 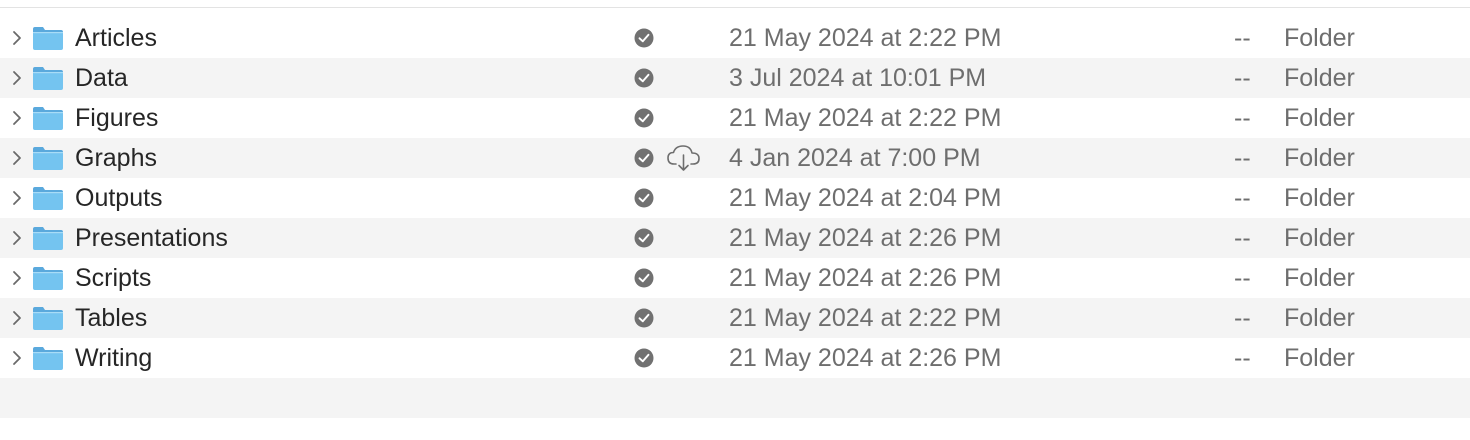 What do you see at coordinates (116, 158) in the screenshot?
I see `file-name: Graphs` at bounding box center [116, 158].